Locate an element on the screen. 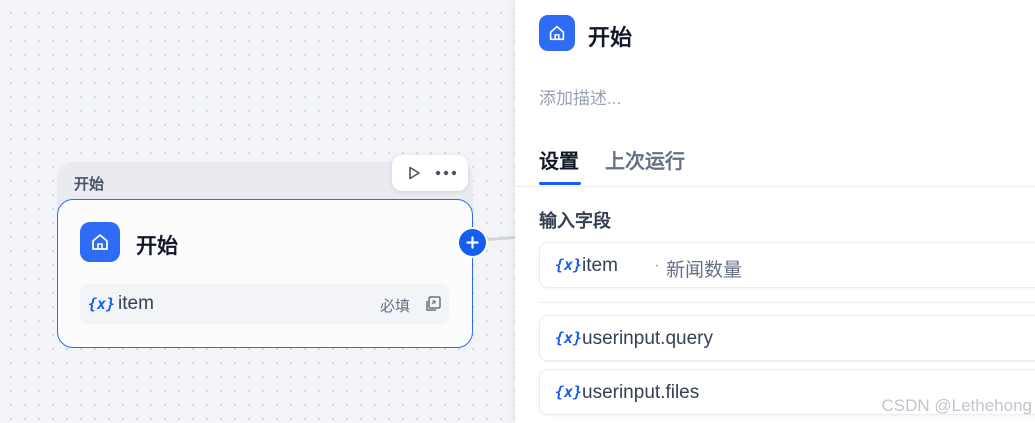 This screenshot has width=1035, height=423. connection-edge is located at coordinates (502, 238).